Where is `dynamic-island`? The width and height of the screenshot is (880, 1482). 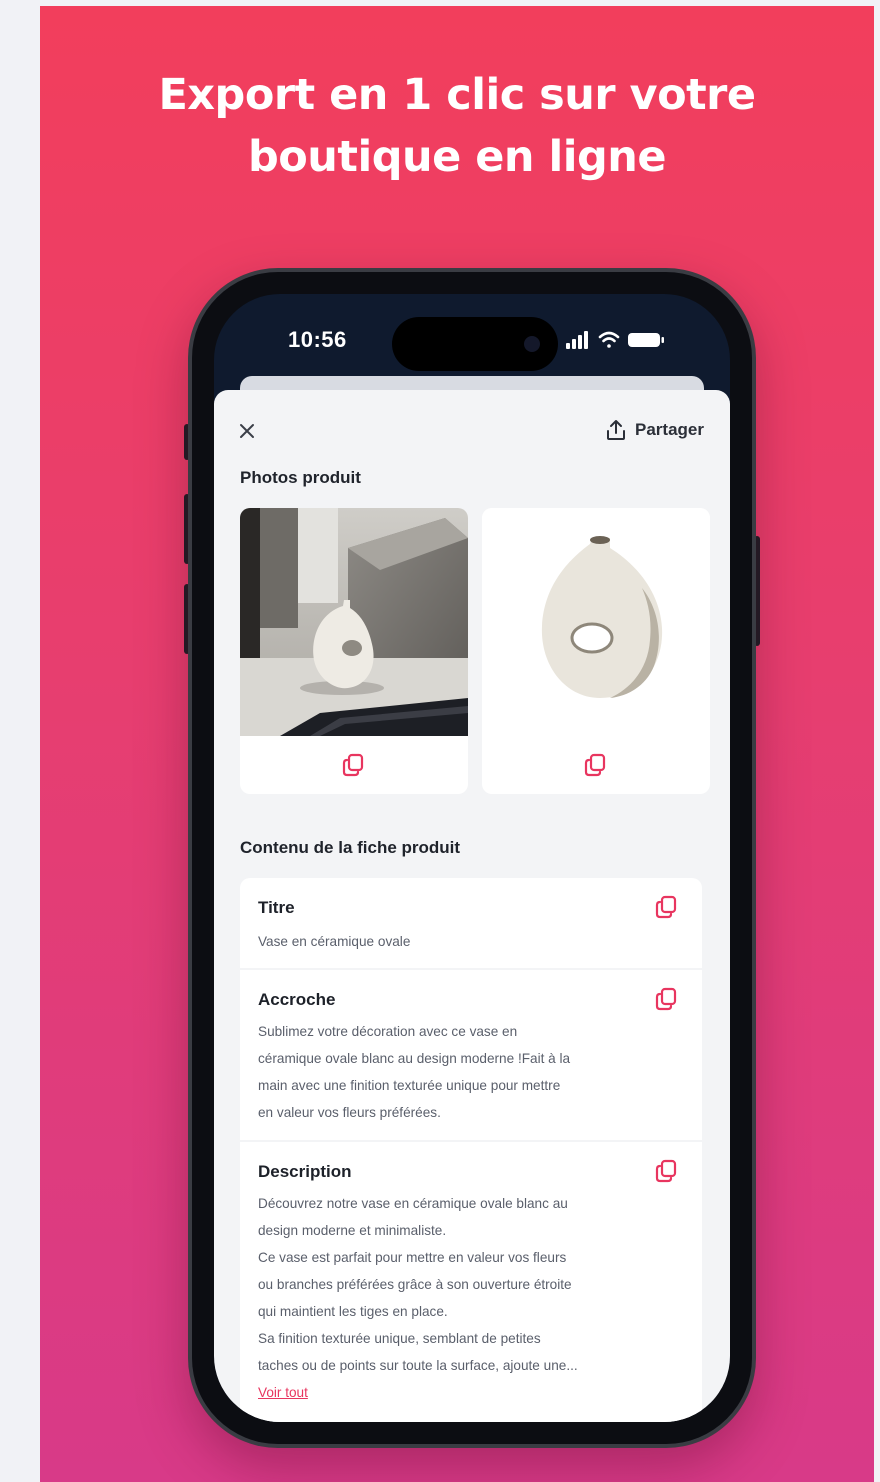
dynamic-island is located at coordinates (475, 344).